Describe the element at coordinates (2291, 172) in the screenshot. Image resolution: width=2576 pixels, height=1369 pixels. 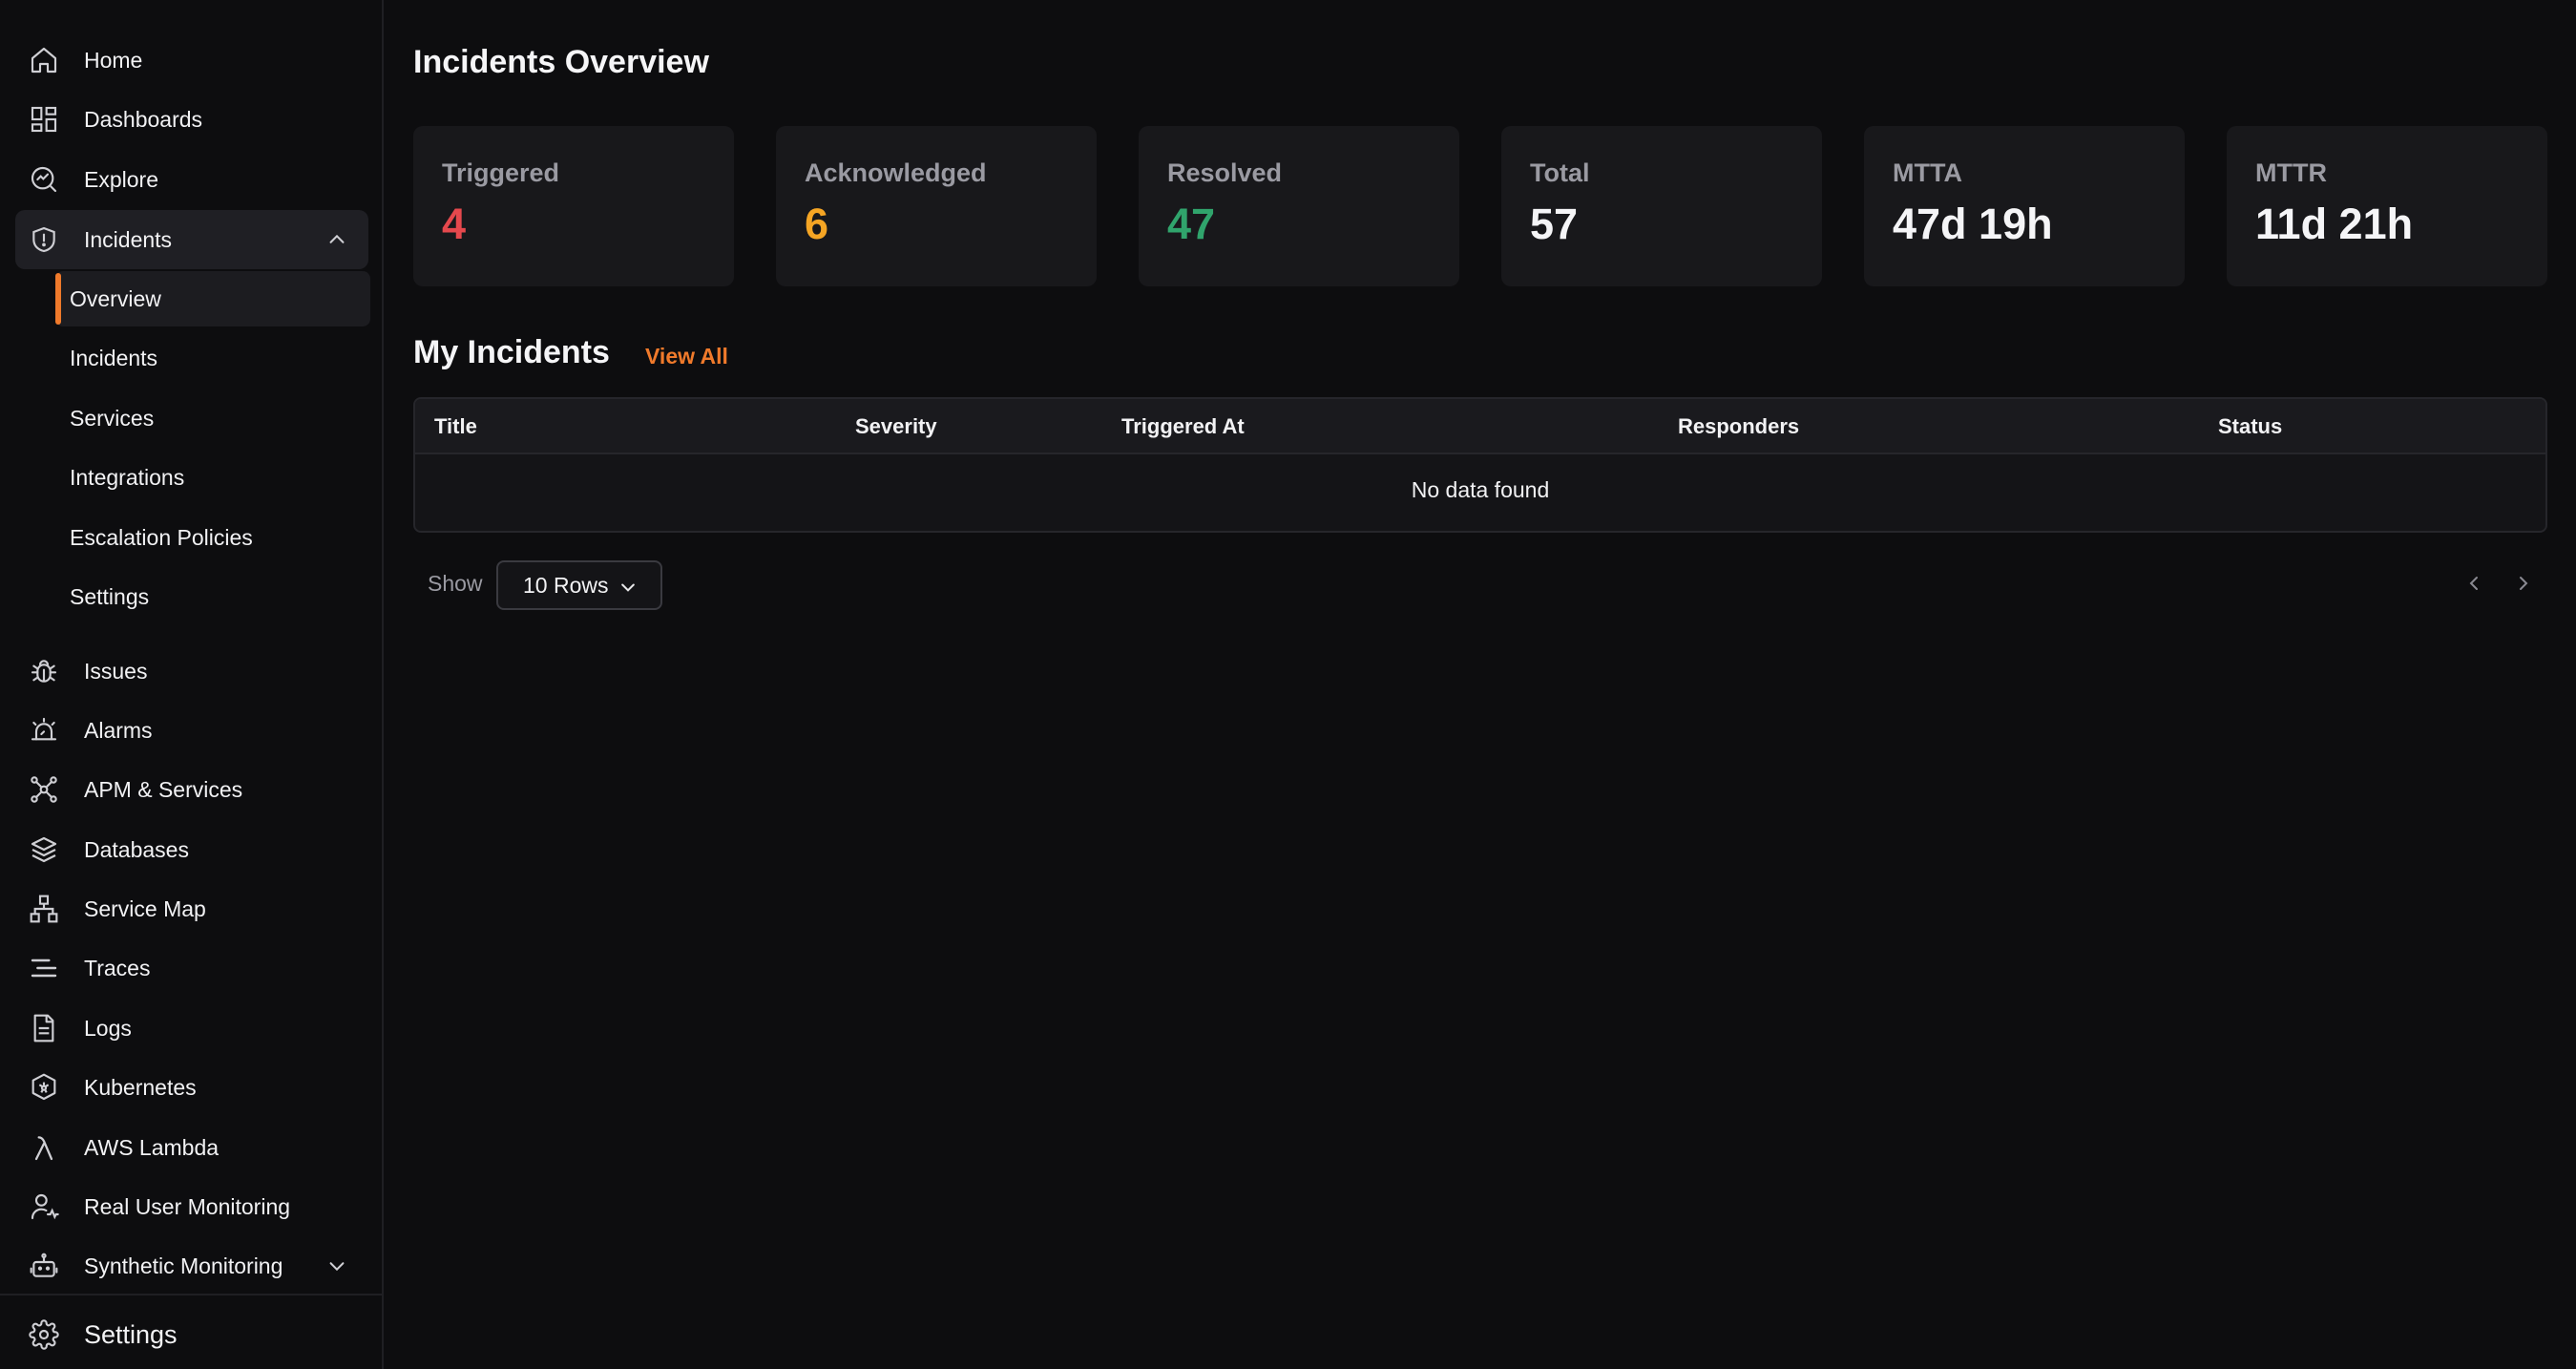
I see `stat-label: MTTR` at that location.